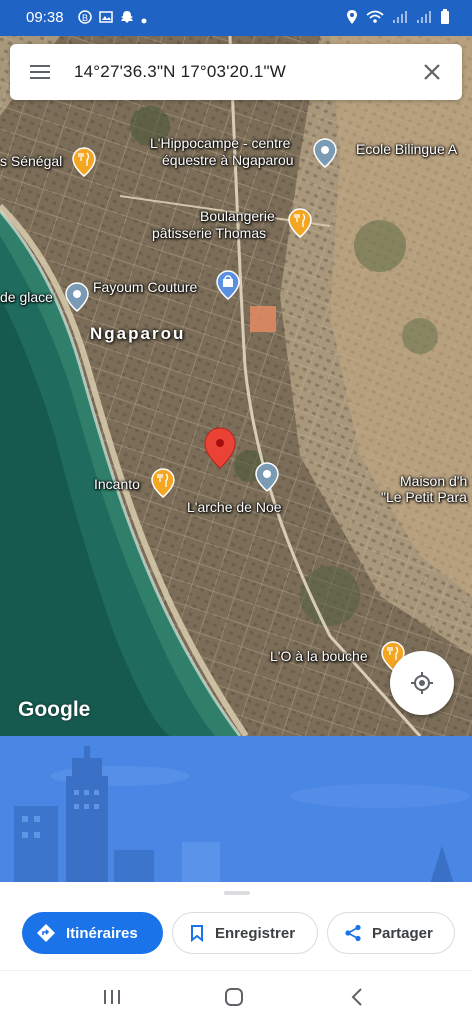 This screenshot has height=1025, width=472. I want to click on place-label: Incanto, so click(117, 484).